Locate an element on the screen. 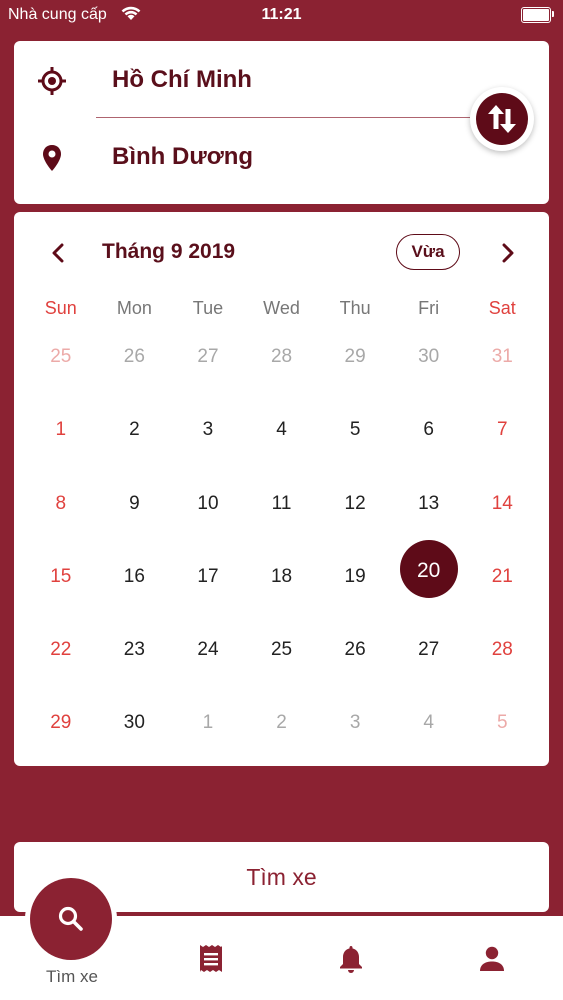 This screenshot has width=563, height=1000. weekday-label: Mon is located at coordinates (134, 308).